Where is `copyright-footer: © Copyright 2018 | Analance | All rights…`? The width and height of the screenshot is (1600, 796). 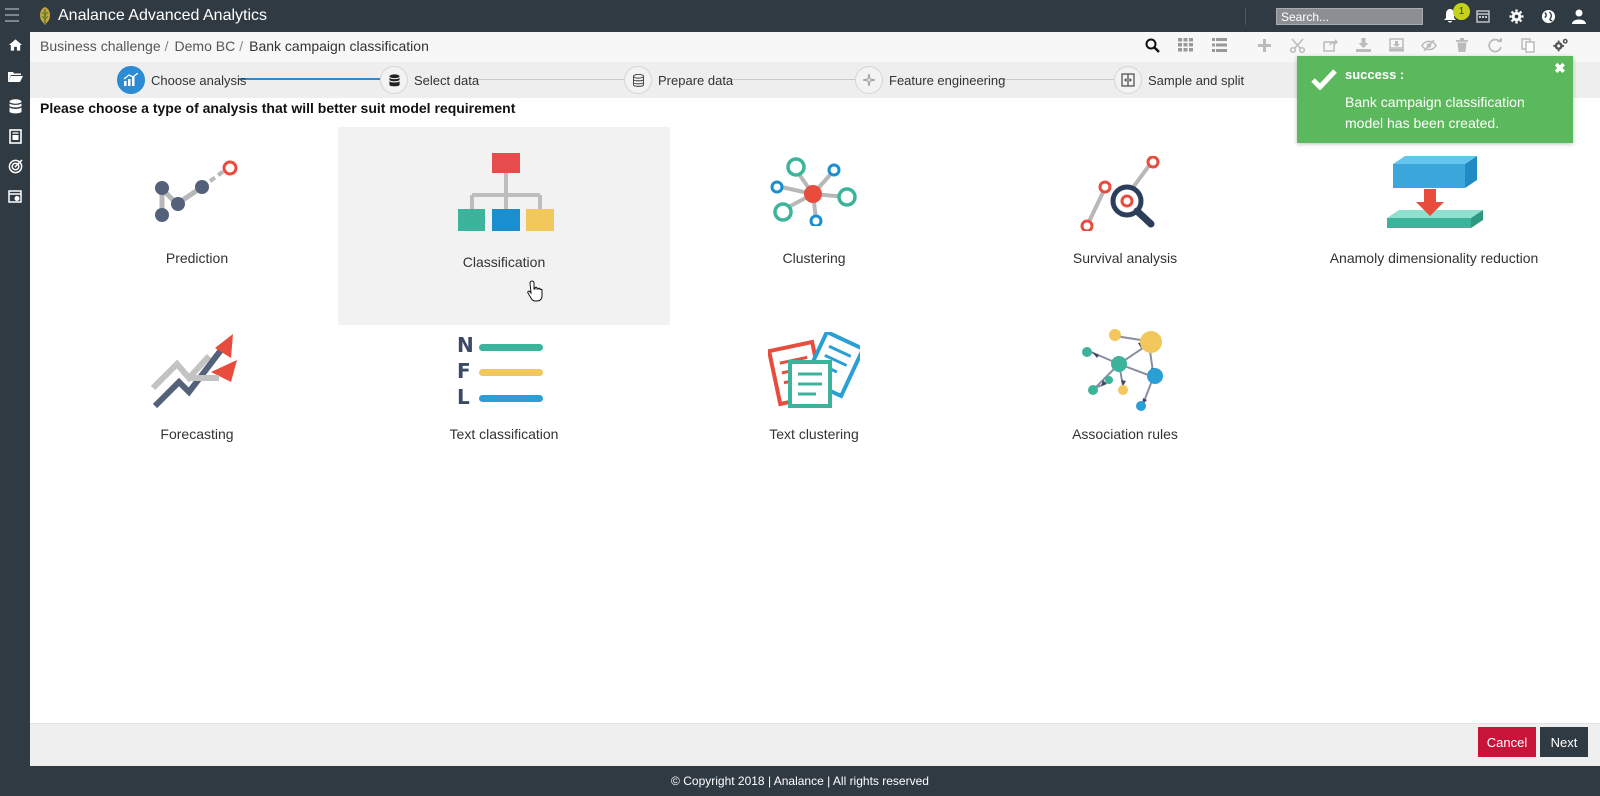
copyright-footer: © Copyright 2018 | Analance | All rights… is located at coordinates (800, 781).